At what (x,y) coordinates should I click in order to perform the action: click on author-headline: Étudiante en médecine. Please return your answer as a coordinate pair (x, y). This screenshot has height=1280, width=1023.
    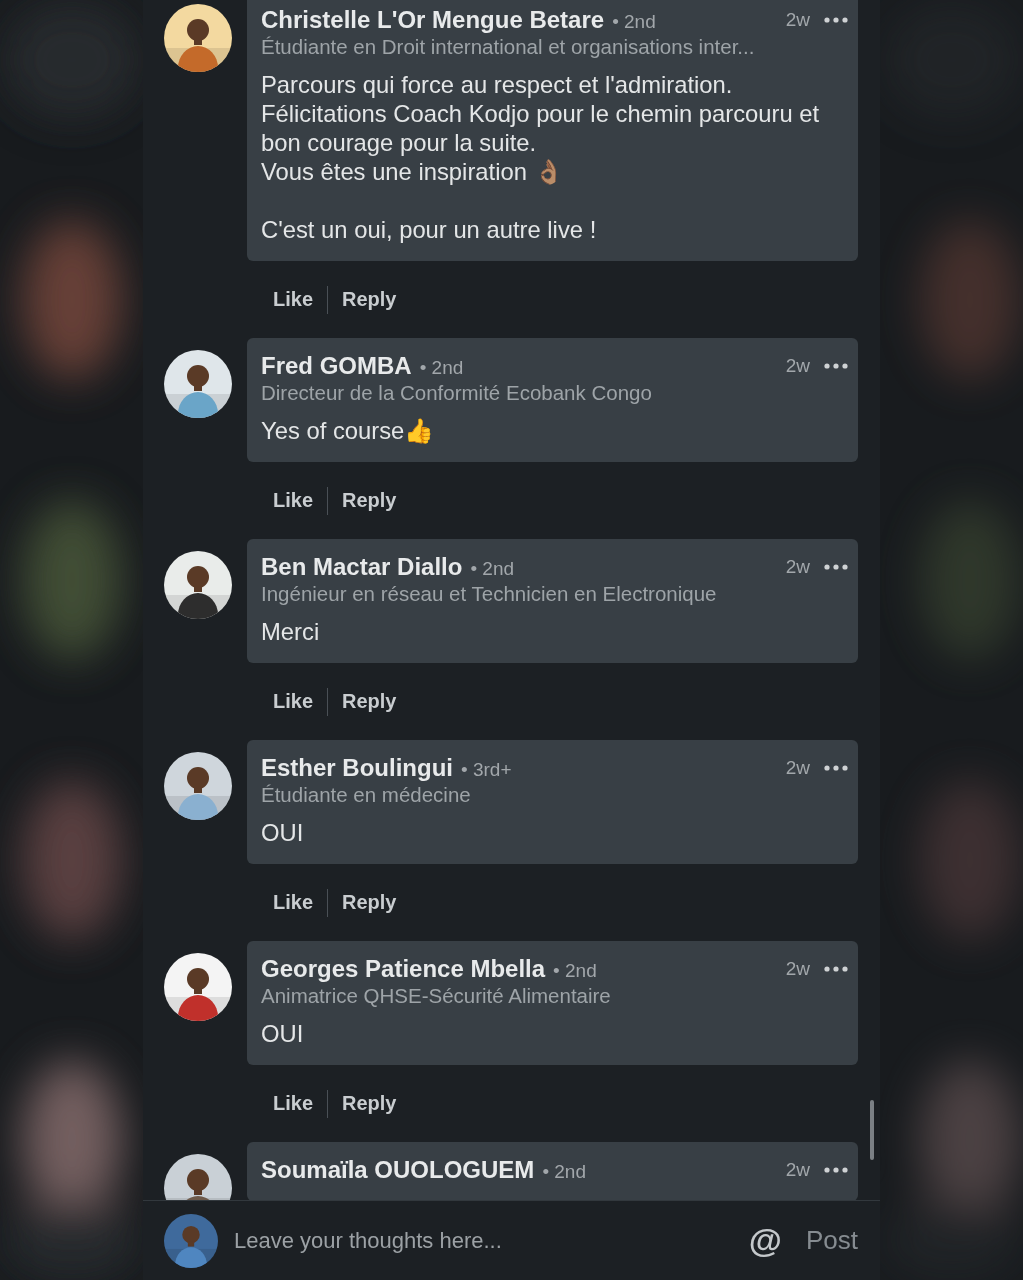
    Looking at the image, I should click on (366, 795).